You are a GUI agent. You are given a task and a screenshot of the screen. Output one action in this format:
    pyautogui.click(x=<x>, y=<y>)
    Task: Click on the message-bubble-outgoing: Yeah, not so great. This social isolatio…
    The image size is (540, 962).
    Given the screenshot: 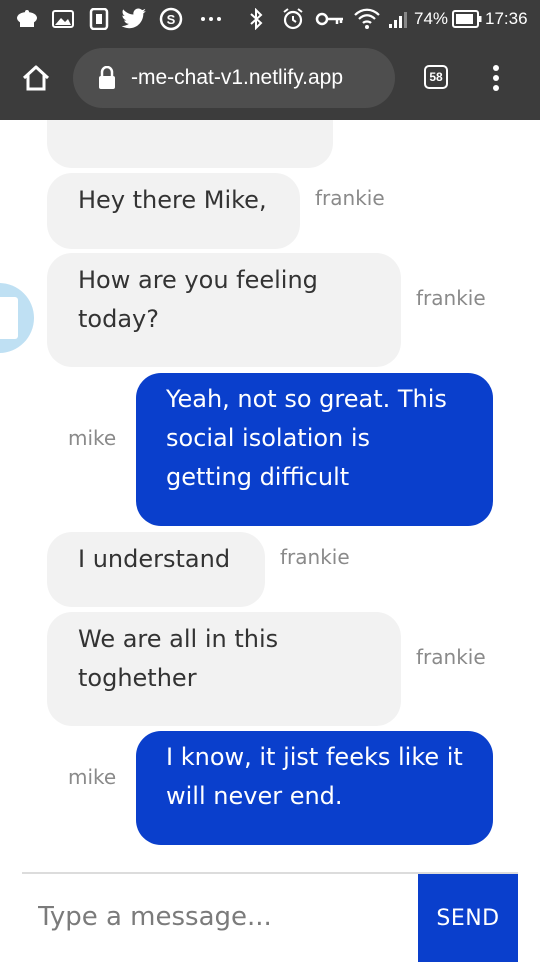 What is the action you would take?
    pyautogui.click(x=314, y=449)
    